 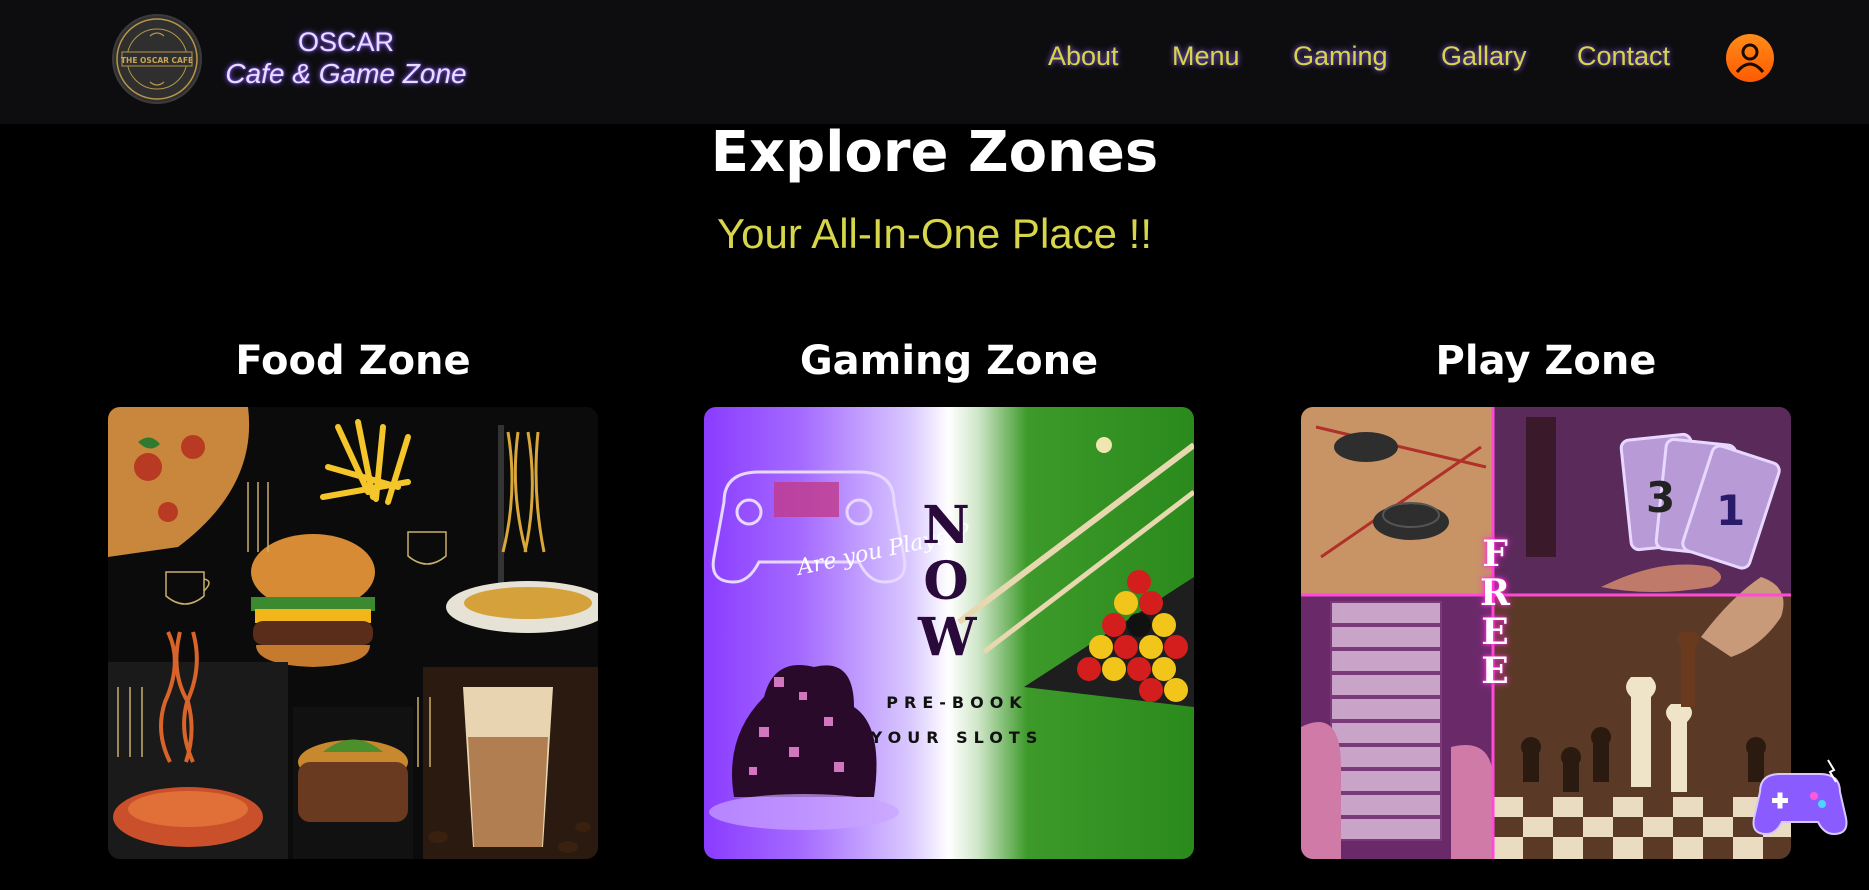 I want to click on svg-text: 3, so click(x=1660, y=497).